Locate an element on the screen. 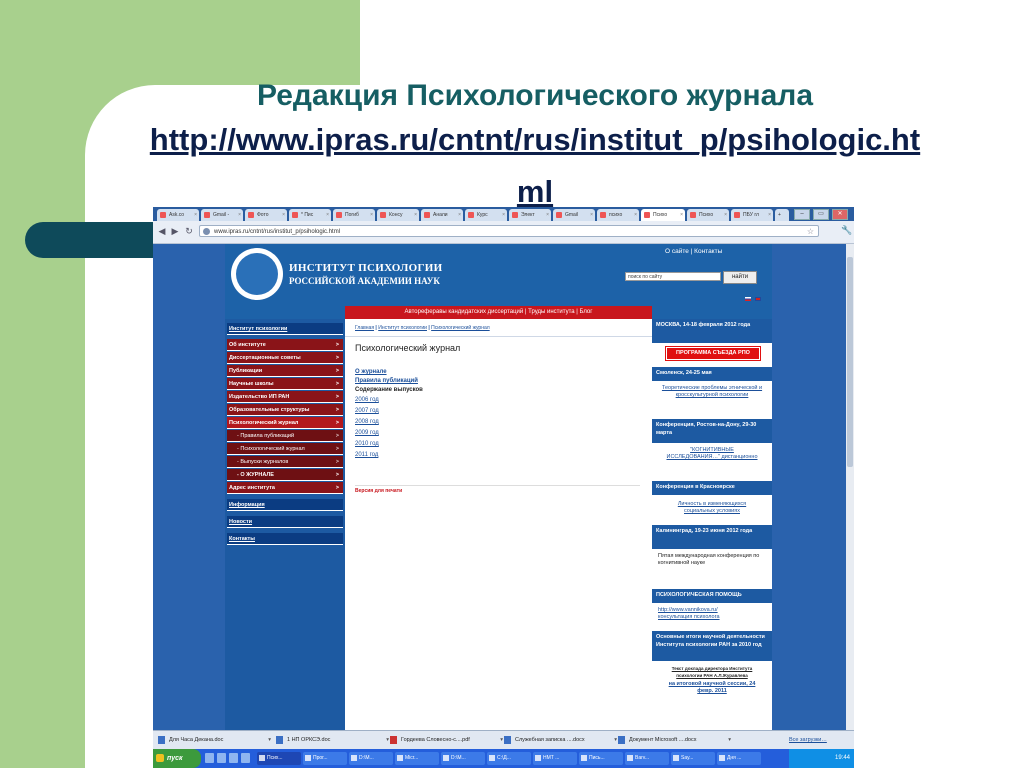  browser-tab: Психо × is located at coordinates (708, 215).